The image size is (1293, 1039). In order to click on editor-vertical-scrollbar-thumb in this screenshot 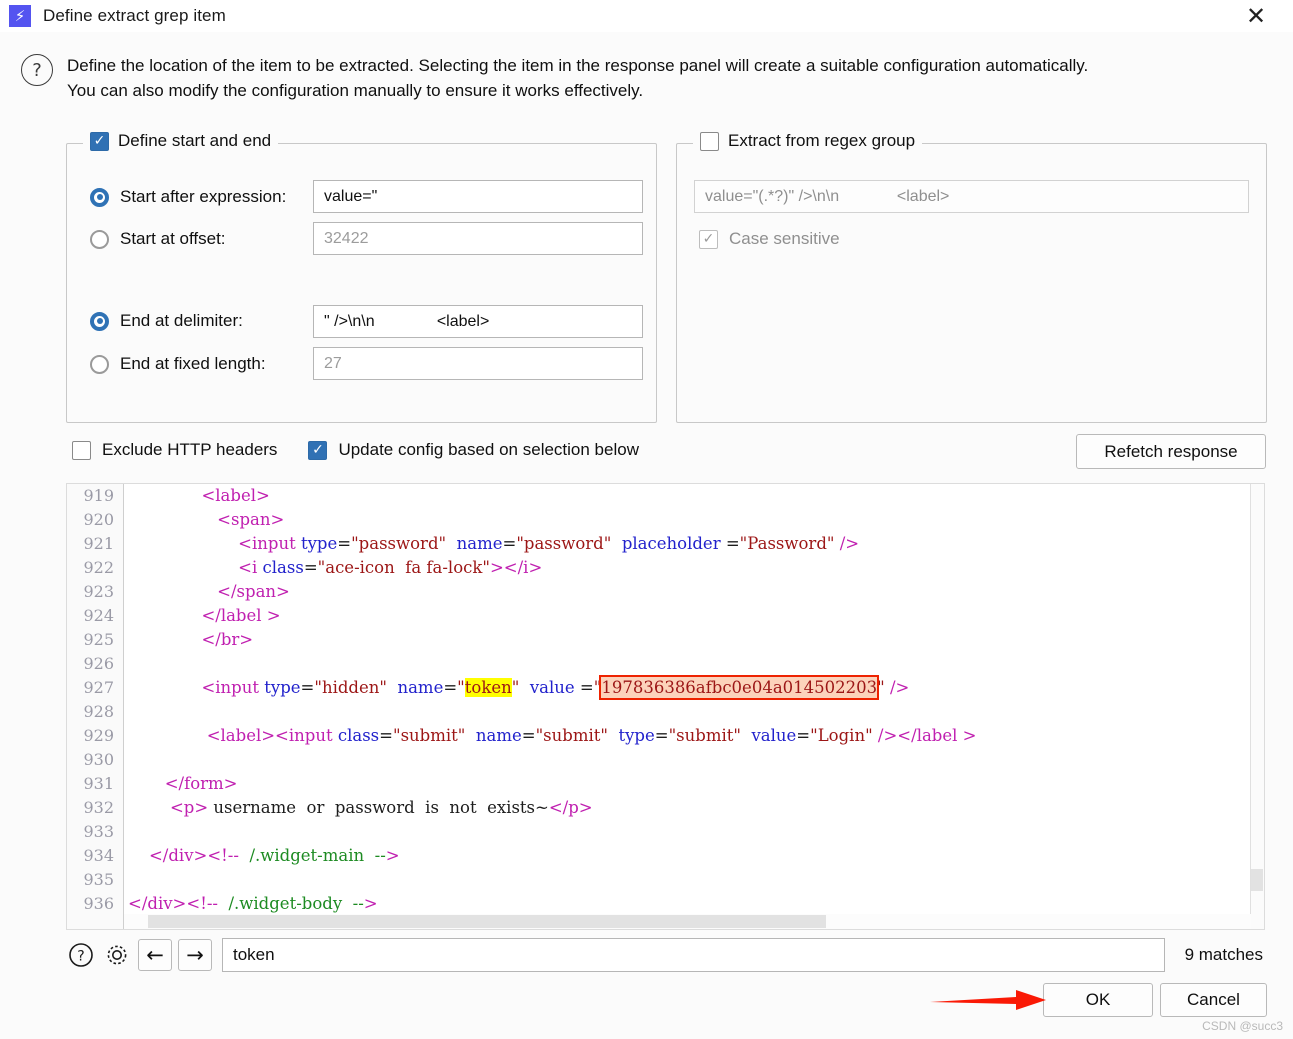, I will do `click(1257, 880)`.